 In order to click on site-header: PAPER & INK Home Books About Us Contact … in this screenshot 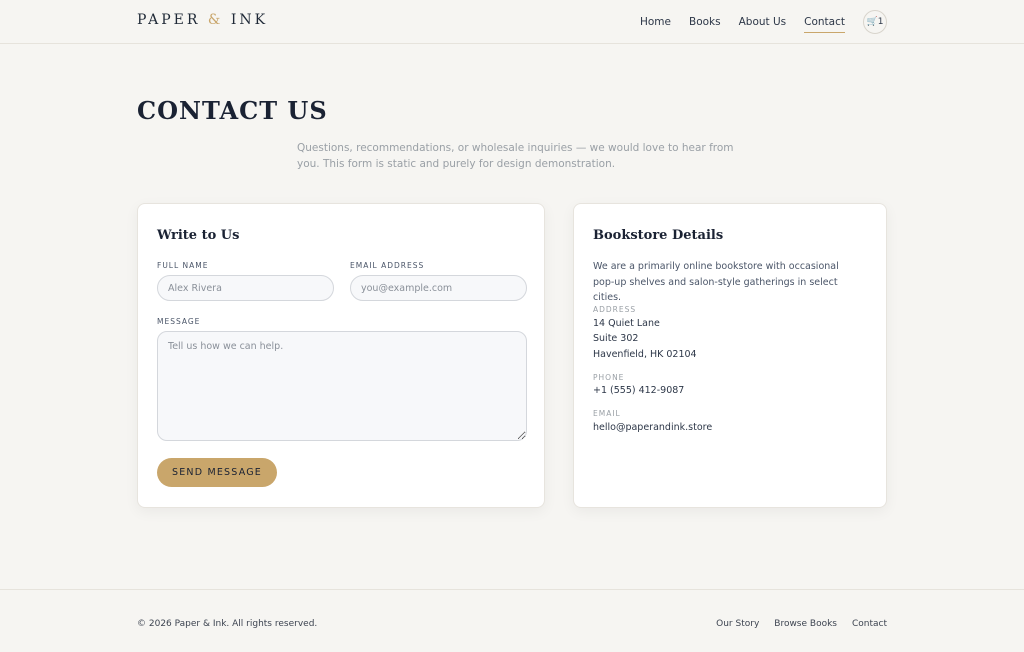, I will do `click(512, 22)`.